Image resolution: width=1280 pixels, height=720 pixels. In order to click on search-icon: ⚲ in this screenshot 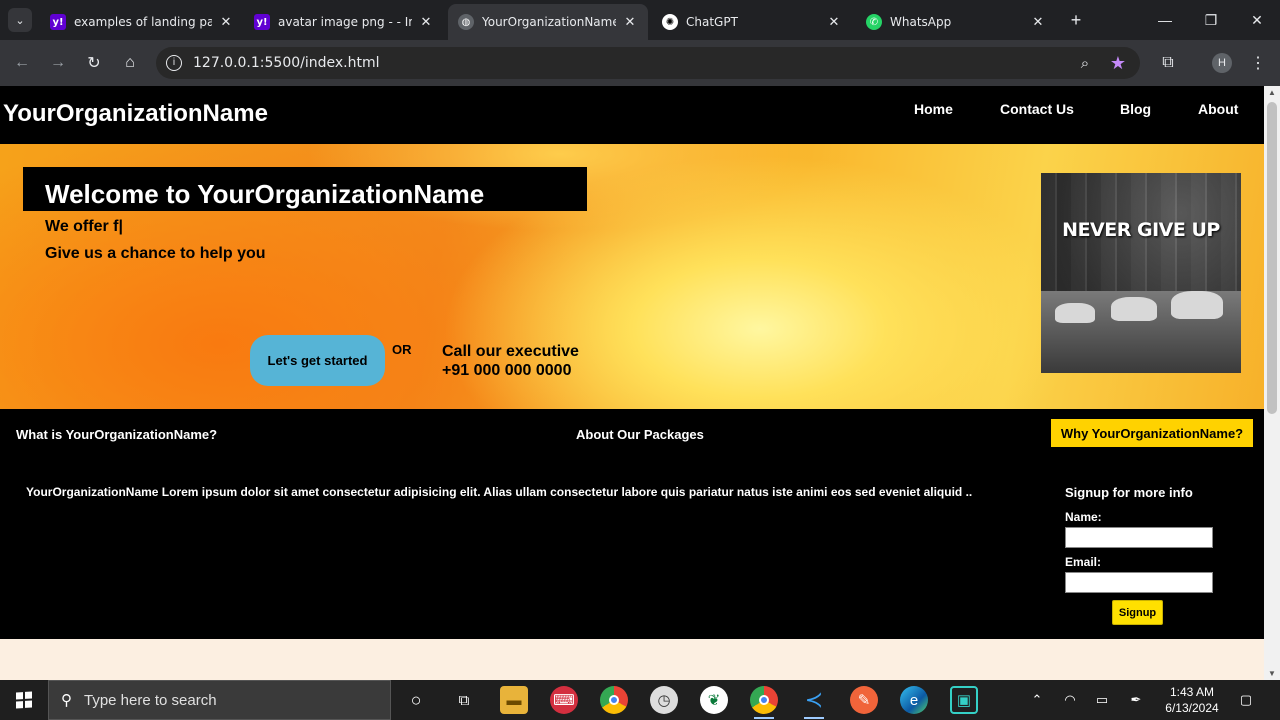, I will do `click(66, 700)`.